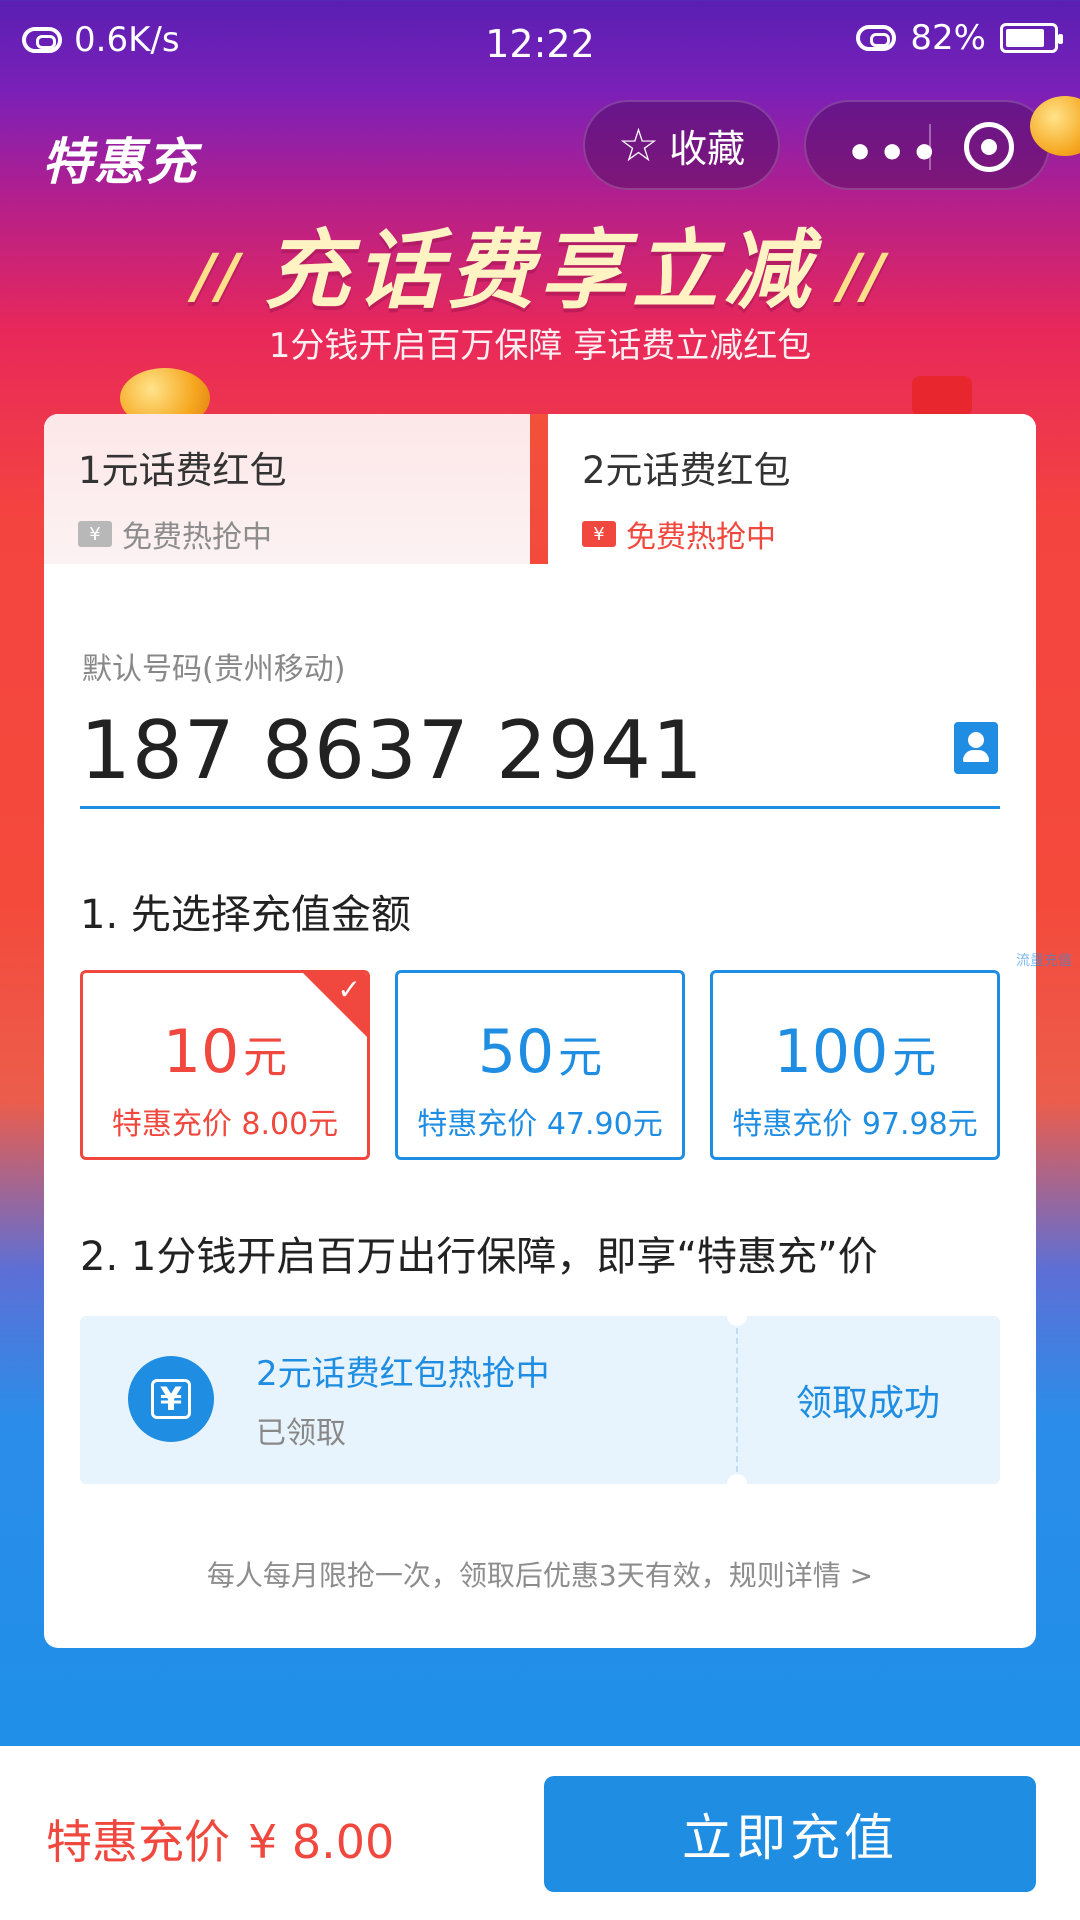  Describe the element at coordinates (1044, 961) in the screenshot. I see `side-text: 流量充值` at that location.